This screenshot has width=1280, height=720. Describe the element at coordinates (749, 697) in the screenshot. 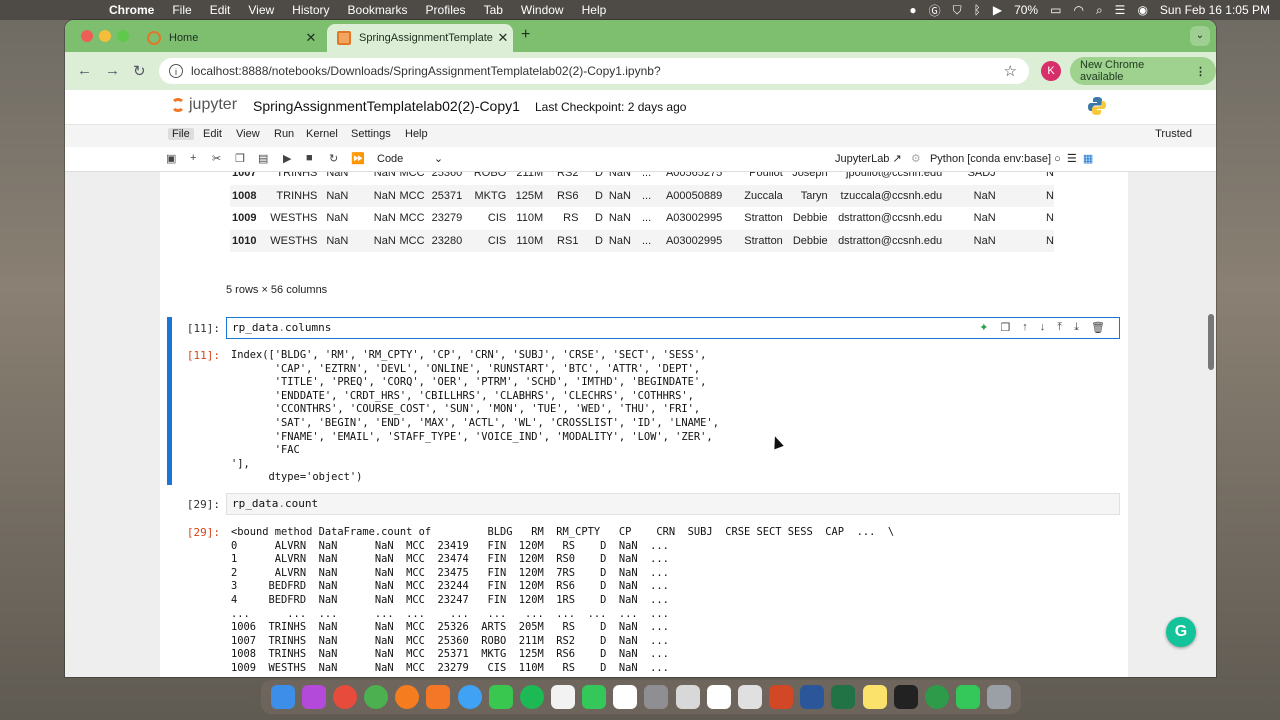

I see `keynote-icon` at that location.